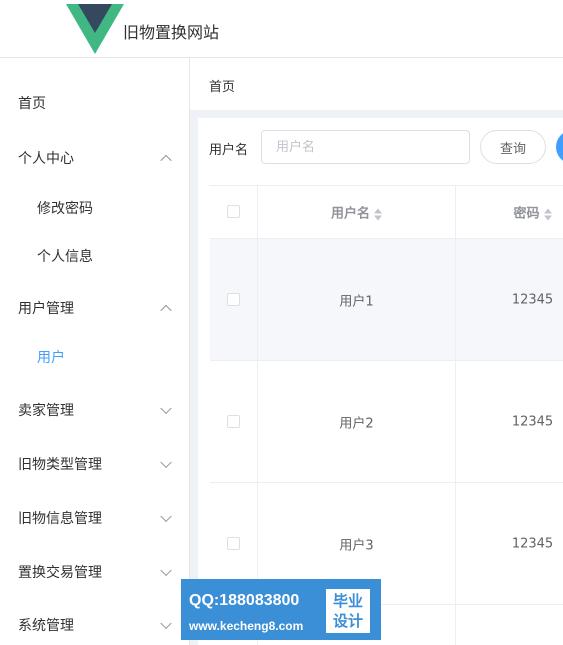 The image size is (563, 645). Describe the element at coordinates (60, 573) in the screenshot. I see `sidebar-item-label: 置换交易管理` at that location.